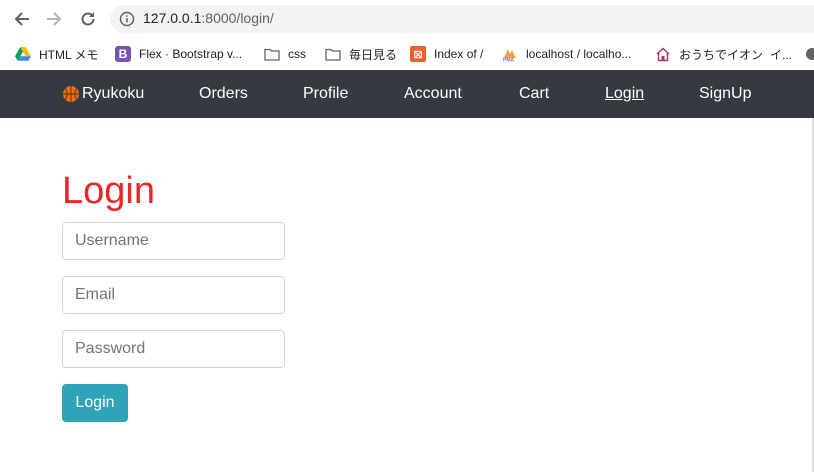 The width and height of the screenshot is (814, 472). I want to click on house-icon, so click(663, 54).